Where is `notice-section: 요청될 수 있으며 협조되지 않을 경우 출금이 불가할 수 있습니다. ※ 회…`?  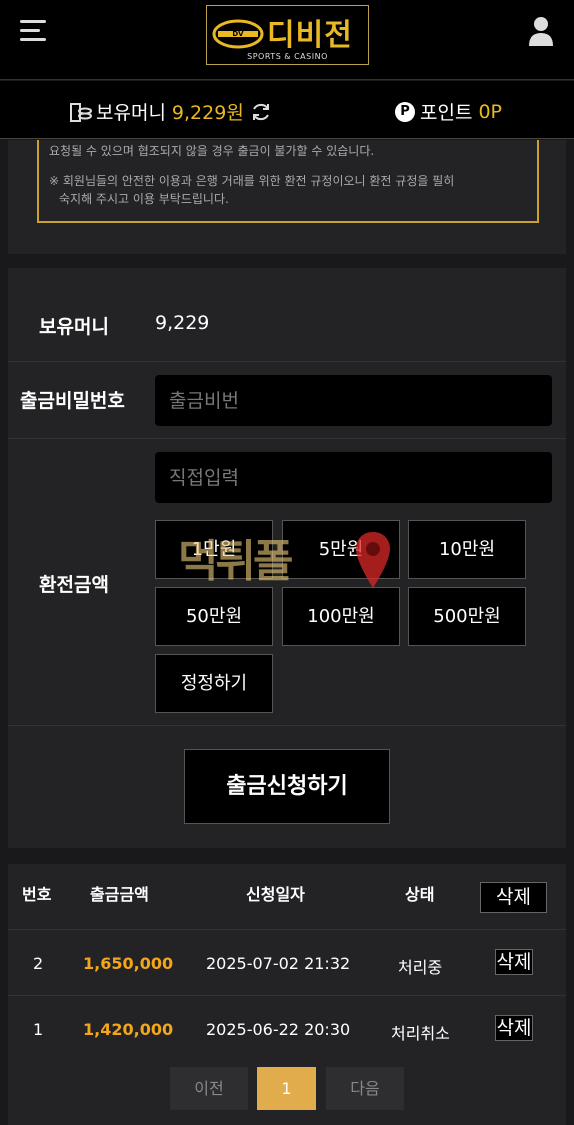
notice-section: 요청될 수 있으며 협조되지 않을 경우 출금이 불가할 수 있습니다. ※ 회… is located at coordinates (287, 197).